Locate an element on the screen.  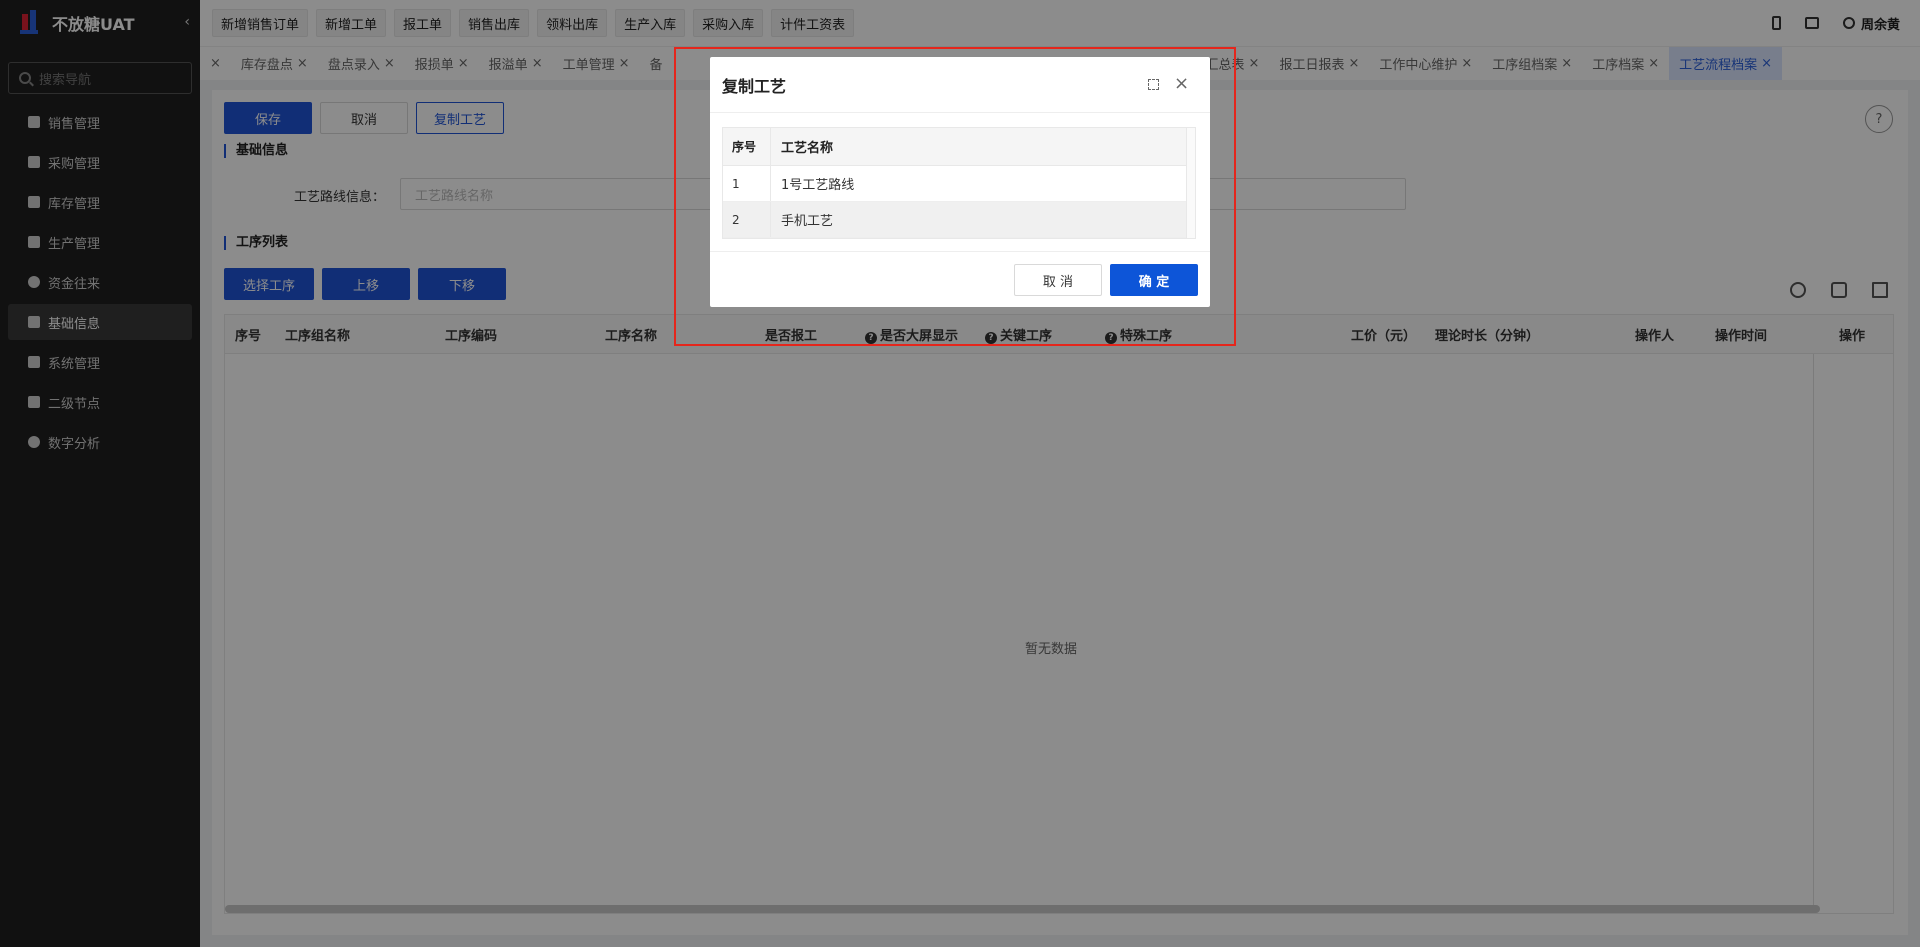
highlight-box is located at coordinates (955, 196).